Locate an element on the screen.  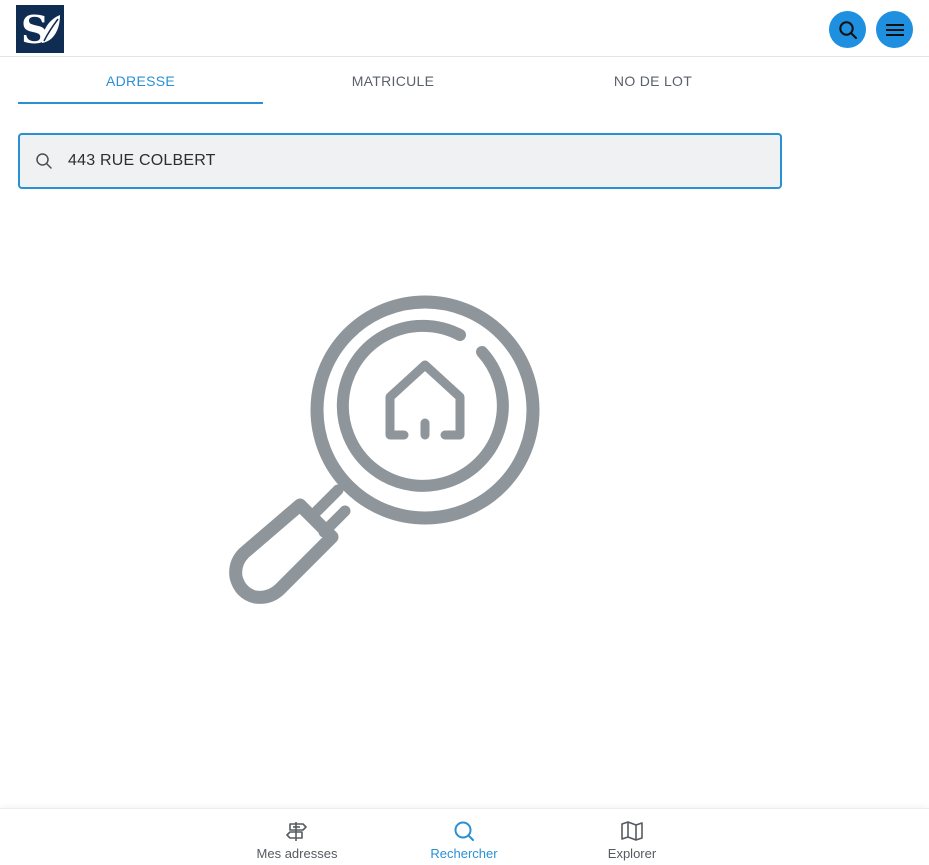
search-illustration is located at coordinates (385, 450).